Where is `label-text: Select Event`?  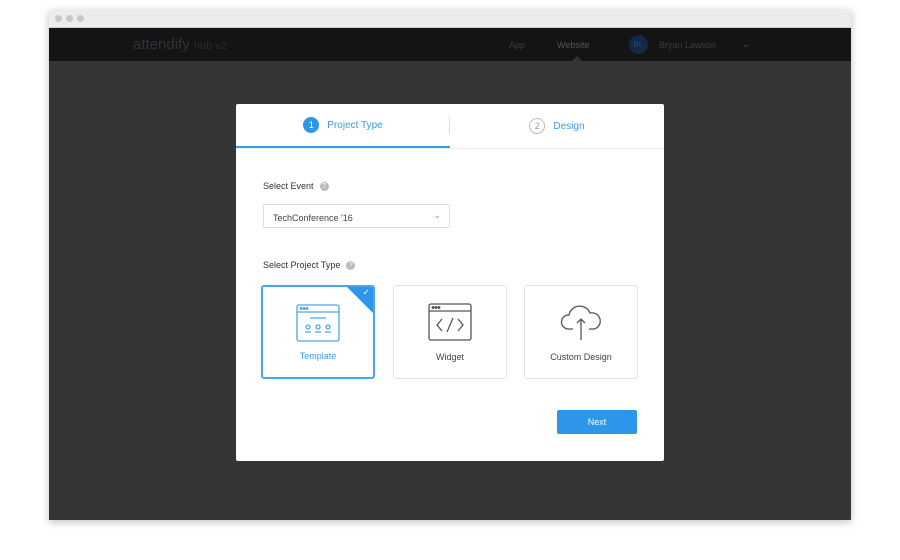
label-text: Select Event is located at coordinates (288, 186).